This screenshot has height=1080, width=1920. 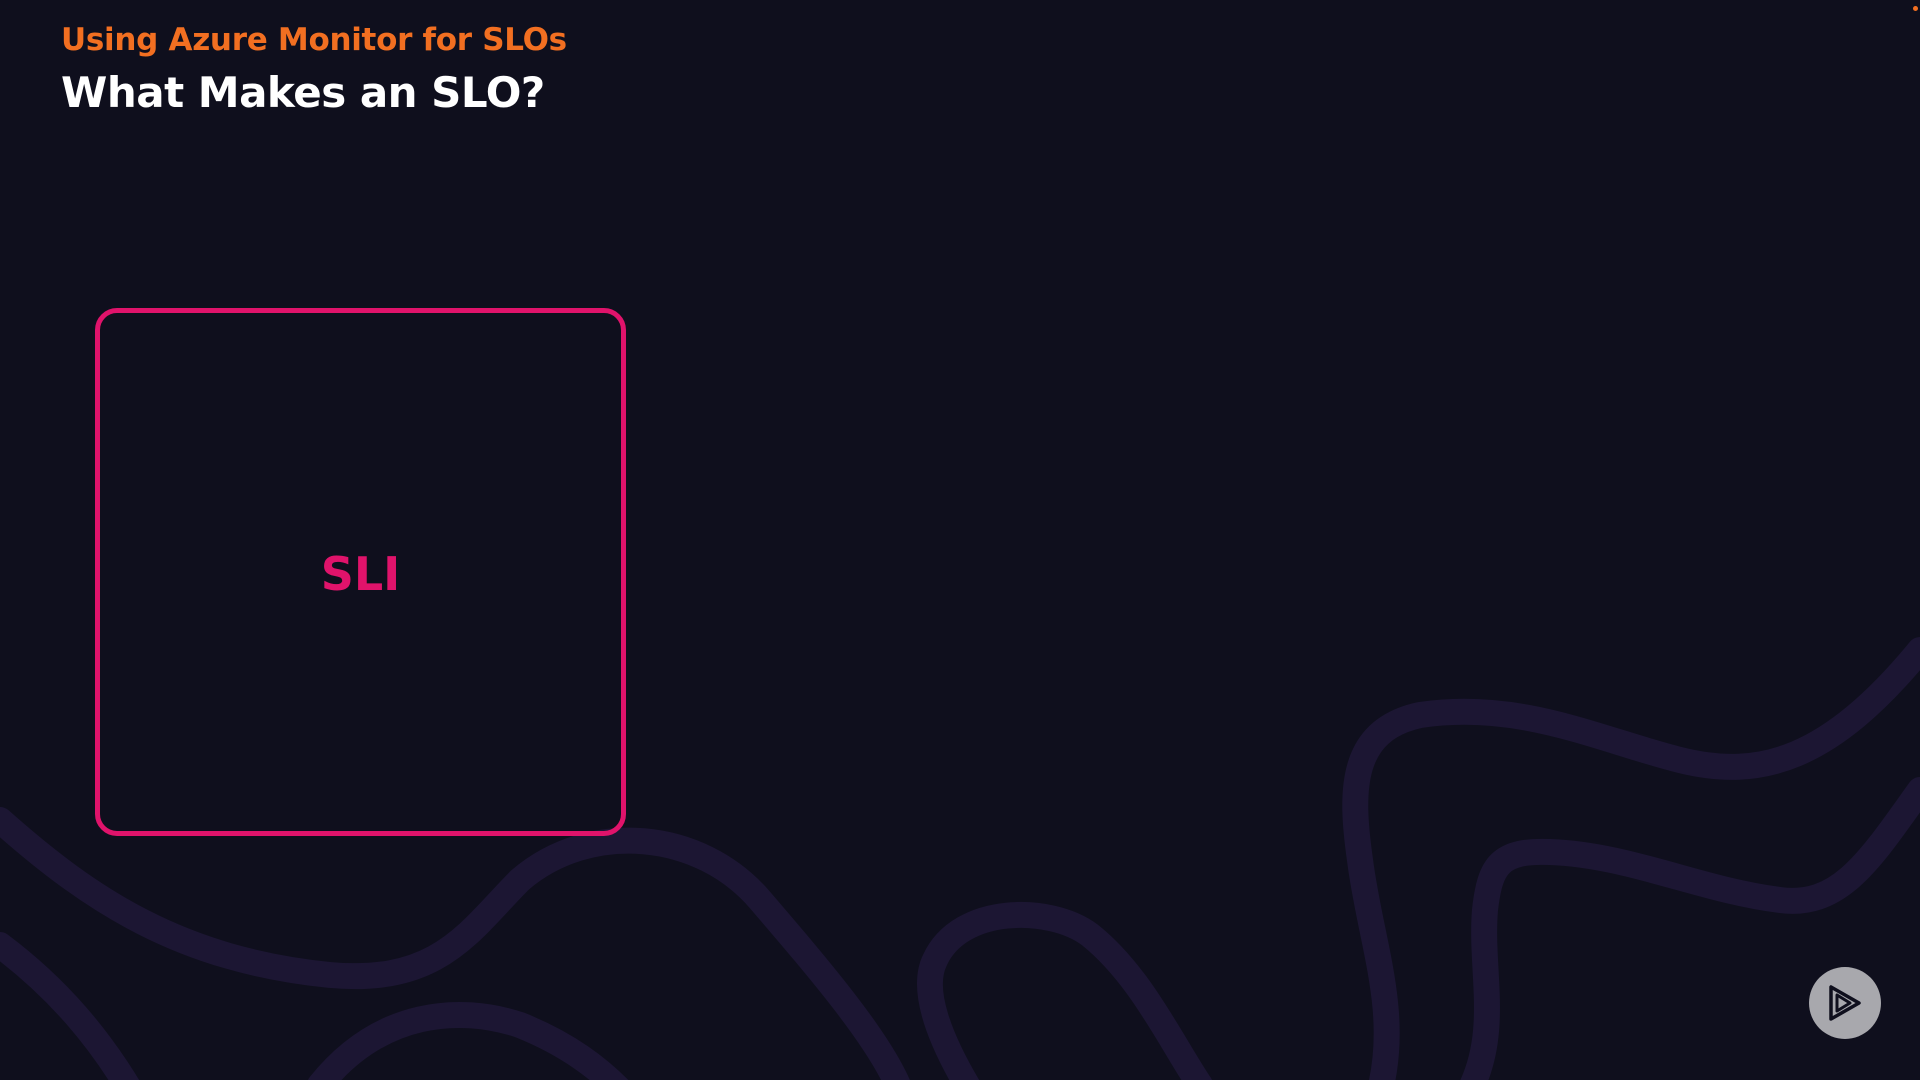 What do you see at coordinates (1915, 8) in the screenshot?
I see `corner-dot` at bounding box center [1915, 8].